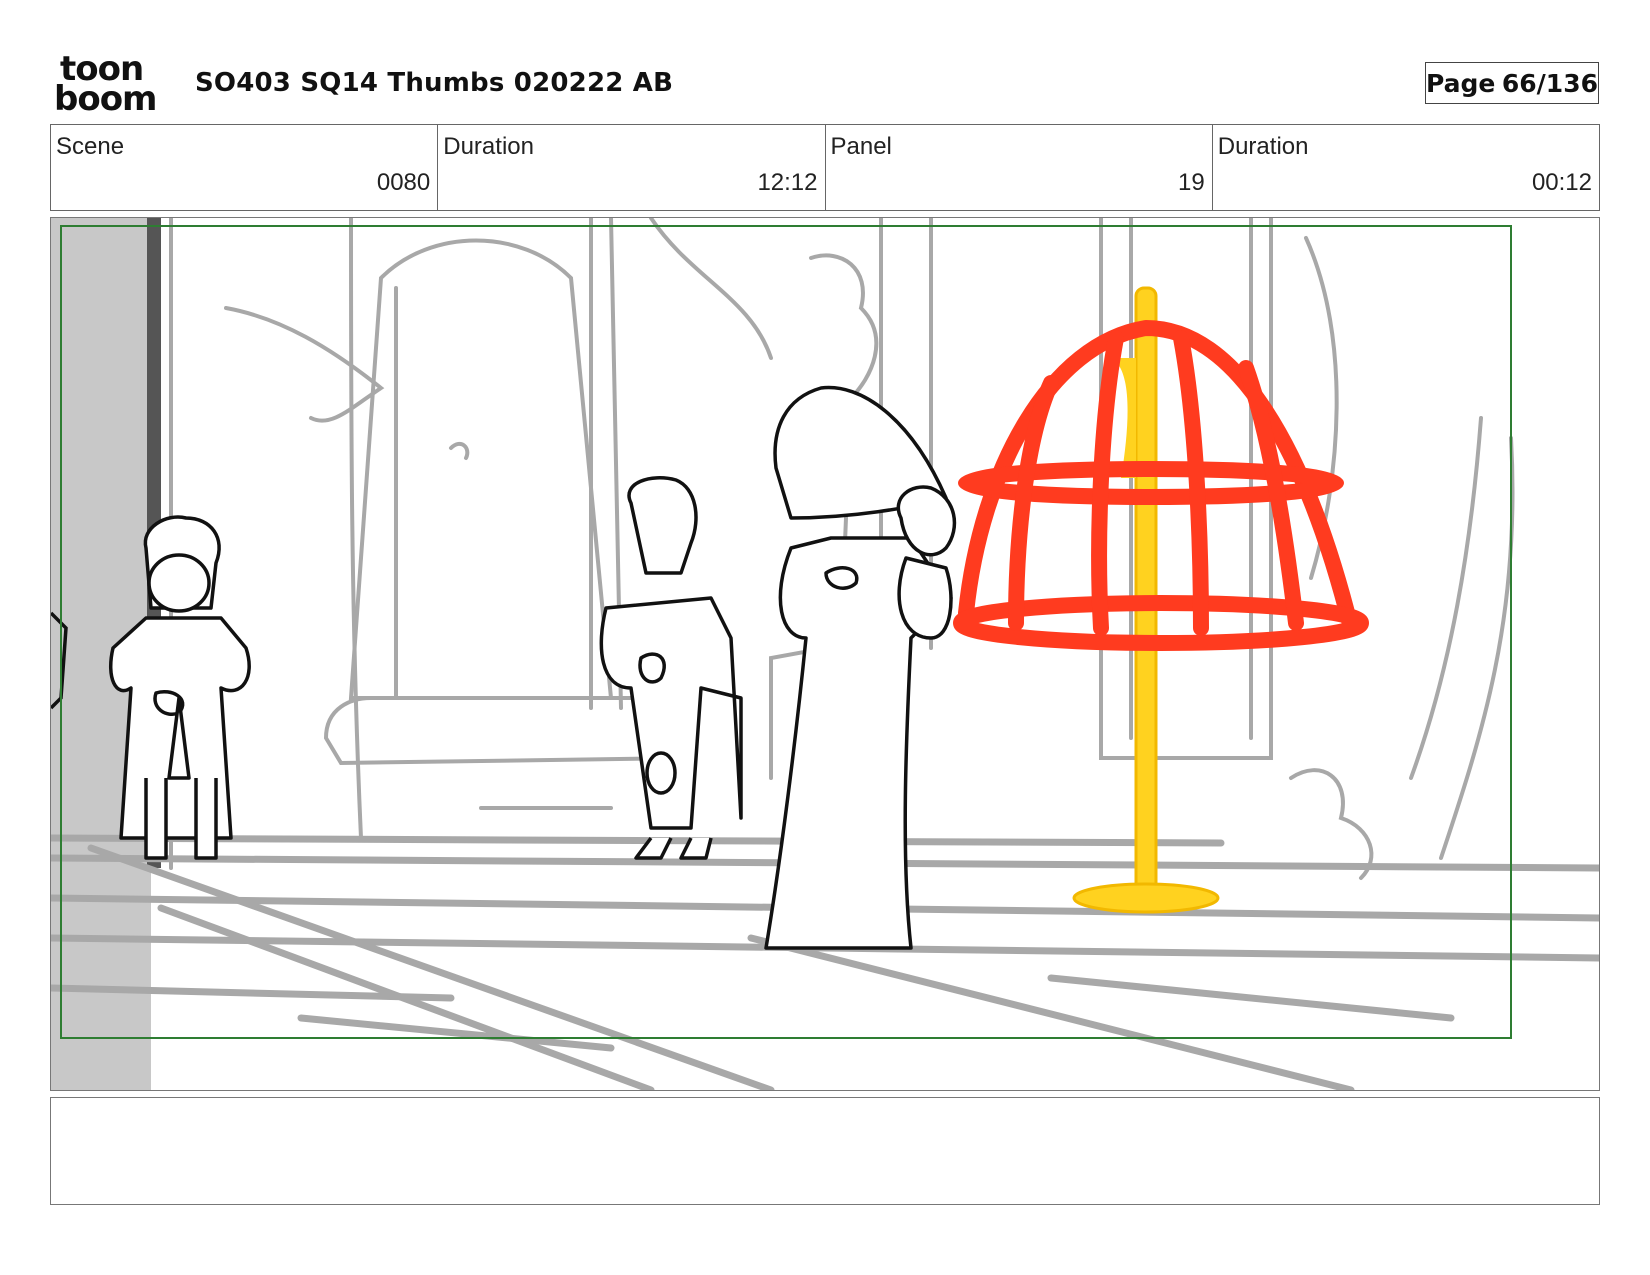 Image resolution: width=1650 pixels, height=1275 pixels. I want to click on document-title: SO403 SQ14 Thumbs 020222 AB, so click(434, 83).